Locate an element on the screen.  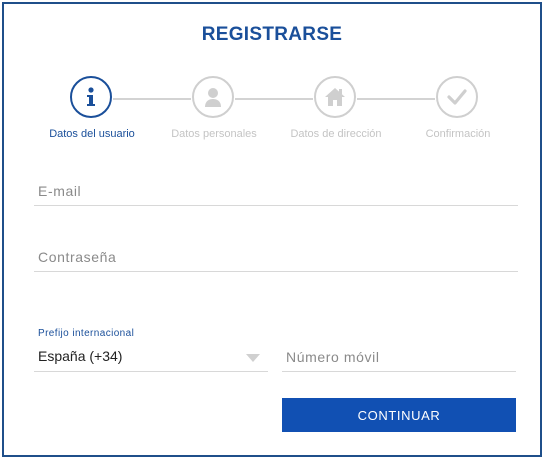
step-personal-data is located at coordinates (213, 97).